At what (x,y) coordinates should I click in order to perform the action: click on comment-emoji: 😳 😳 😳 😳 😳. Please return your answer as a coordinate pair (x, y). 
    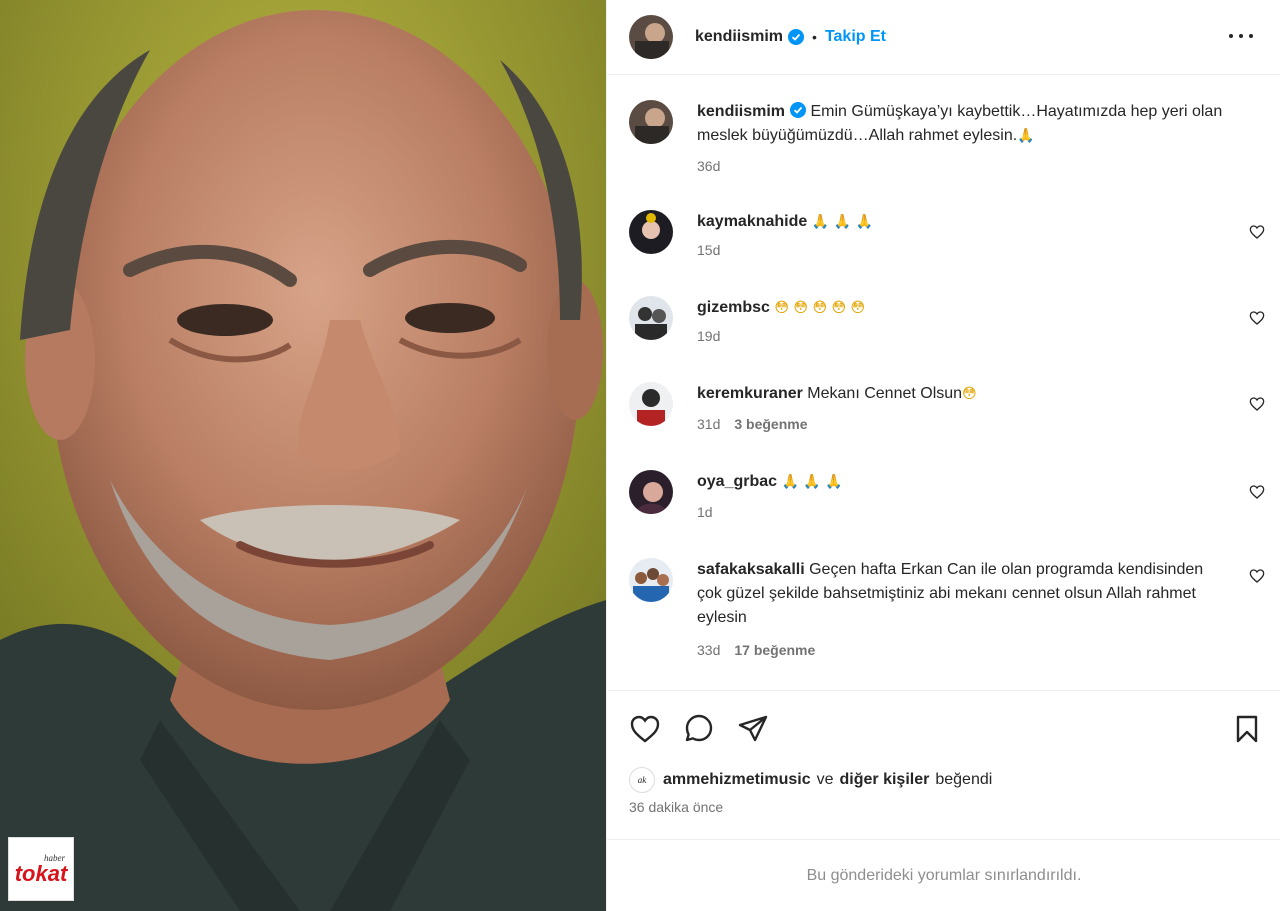
    Looking at the image, I should click on (820, 308).